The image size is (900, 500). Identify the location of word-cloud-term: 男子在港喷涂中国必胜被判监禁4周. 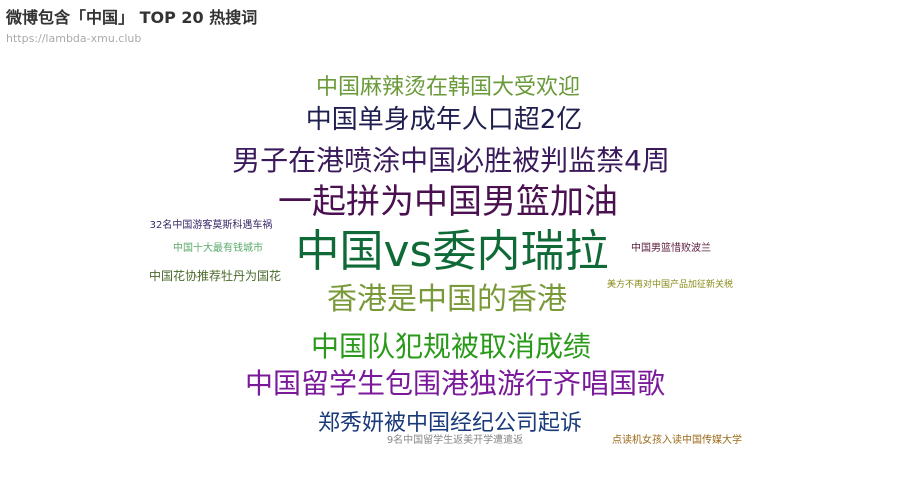
(451, 160).